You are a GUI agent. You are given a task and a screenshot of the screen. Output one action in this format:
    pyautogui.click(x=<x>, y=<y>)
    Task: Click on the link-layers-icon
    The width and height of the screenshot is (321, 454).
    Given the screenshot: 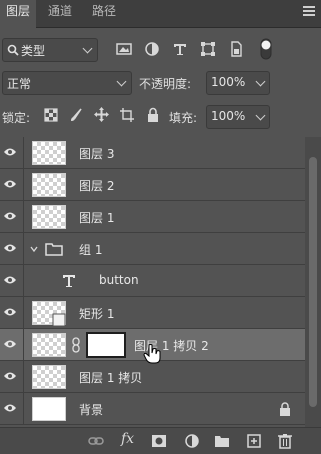 What is the action you would take?
    pyautogui.click(x=96, y=441)
    